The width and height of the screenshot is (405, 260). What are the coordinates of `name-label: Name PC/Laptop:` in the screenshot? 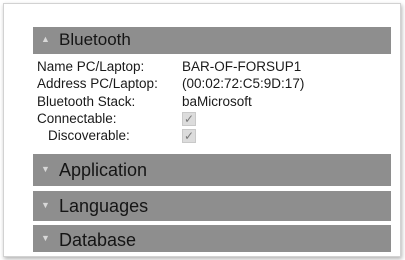 It's located at (91, 66).